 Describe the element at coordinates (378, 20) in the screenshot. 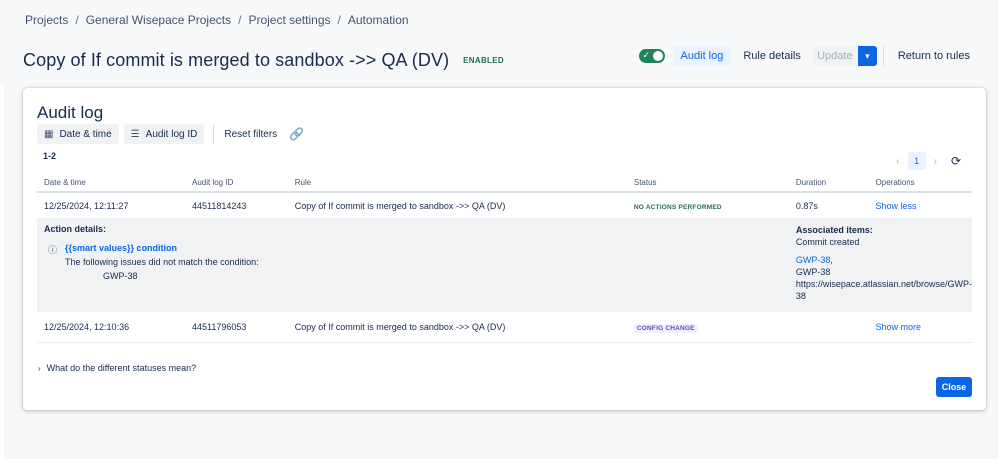

I see `breadcrumb-automation: Automation` at that location.